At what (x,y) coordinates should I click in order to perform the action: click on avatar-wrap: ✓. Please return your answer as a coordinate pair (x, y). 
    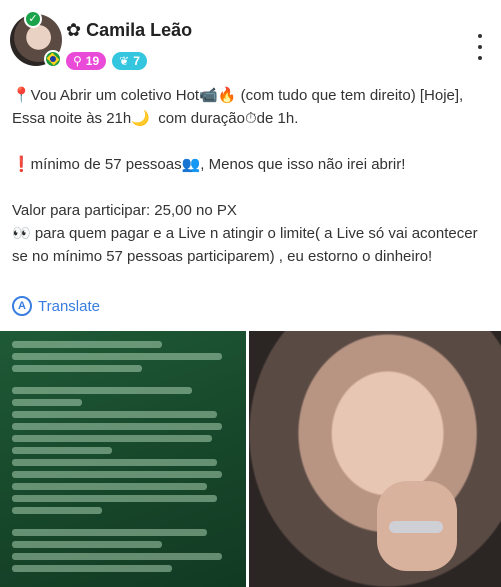
    Looking at the image, I should click on (36, 39).